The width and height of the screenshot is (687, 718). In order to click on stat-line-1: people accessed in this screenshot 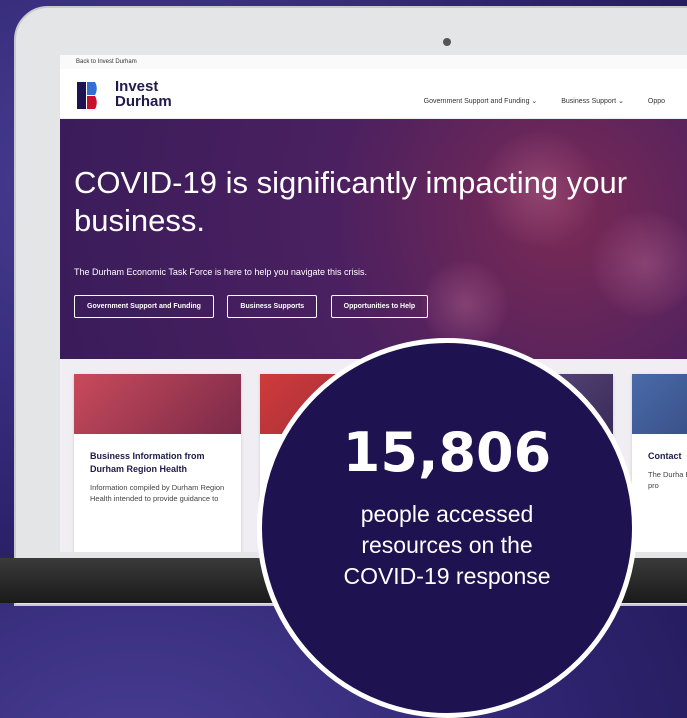, I will do `click(447, 514)`.